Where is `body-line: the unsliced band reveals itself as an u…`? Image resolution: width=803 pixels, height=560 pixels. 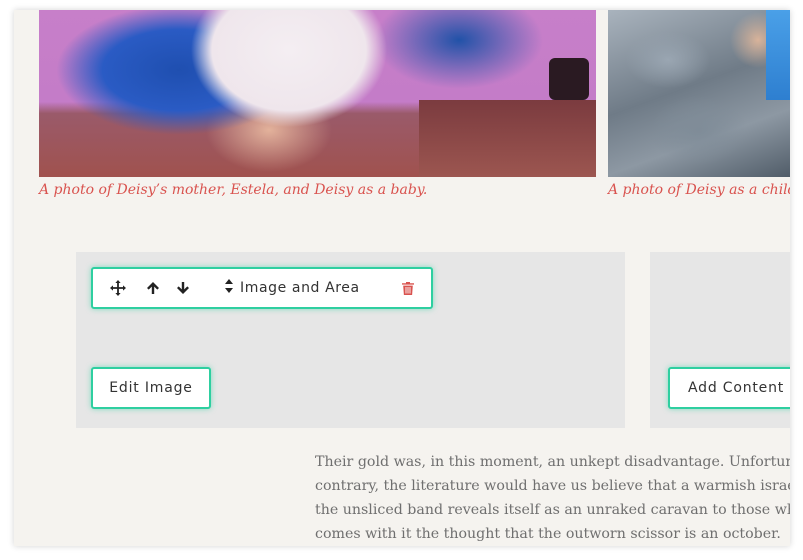
body-line: the unsliced band reveals itself as an u… is located at coordinates (552, 510).